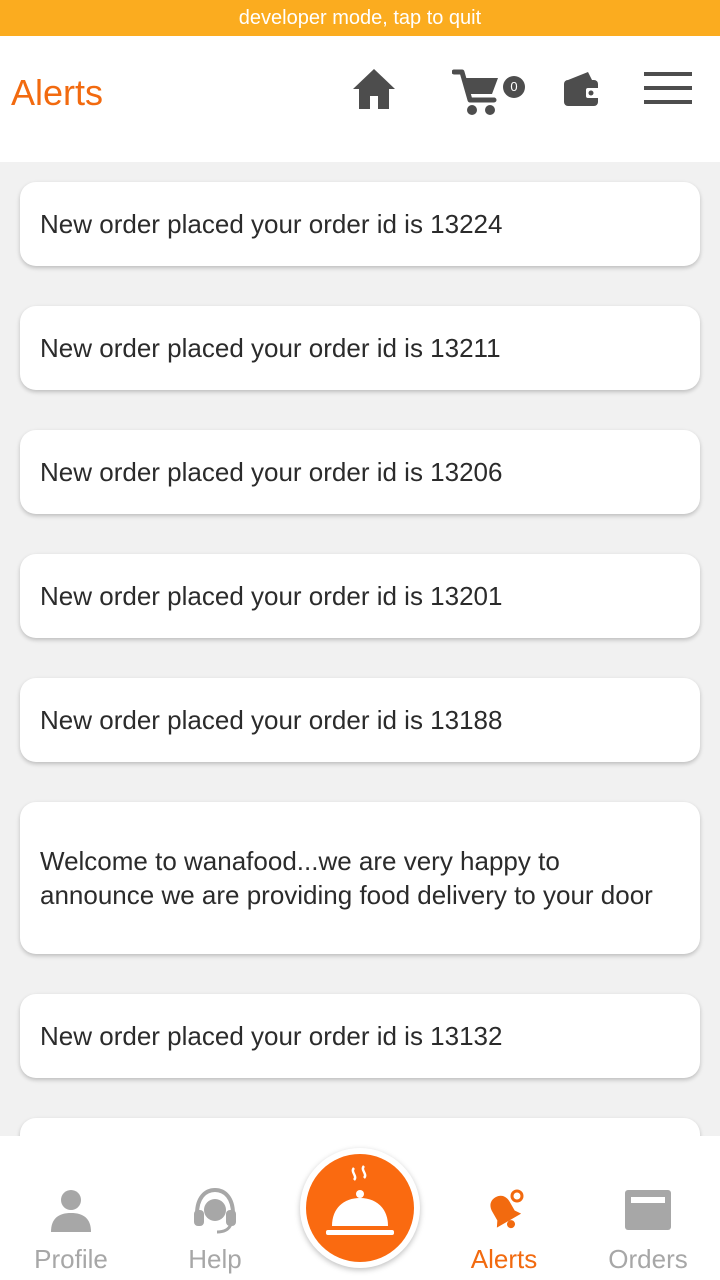 This screenshot has width=720, height=1280. What do you see at coordinates (271, 596) in the screenshot?
I see `alert-text: New order placed your order id is 13201` at bounding box center [271, 596].